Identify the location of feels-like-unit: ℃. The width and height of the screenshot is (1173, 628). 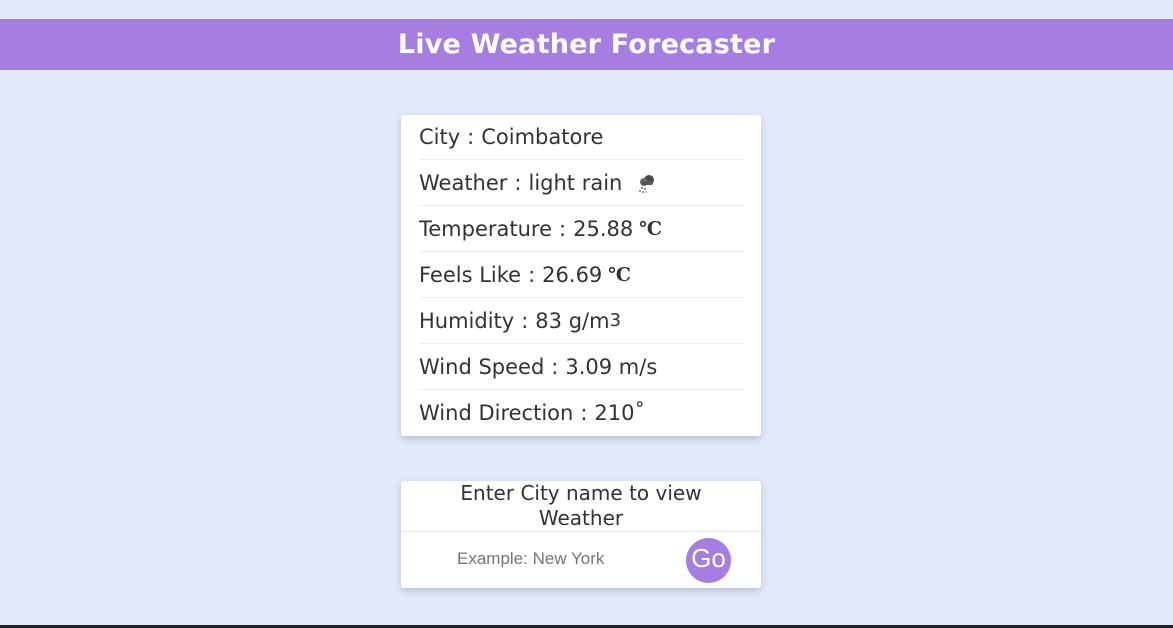
(620, 274).